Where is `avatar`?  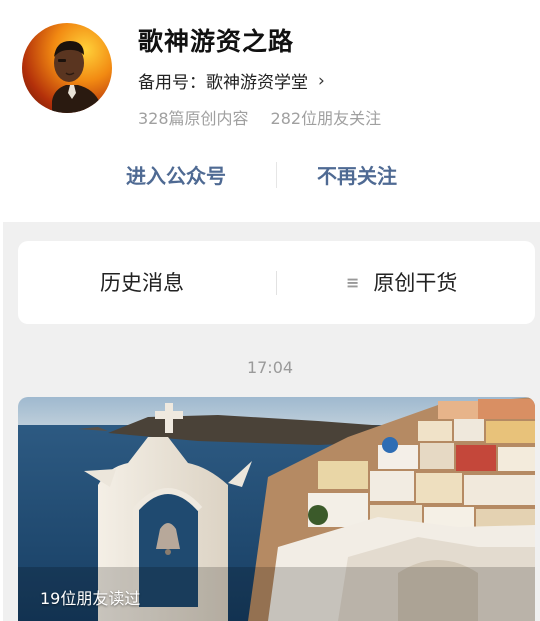
avatar is located at coordinates (67, 68).